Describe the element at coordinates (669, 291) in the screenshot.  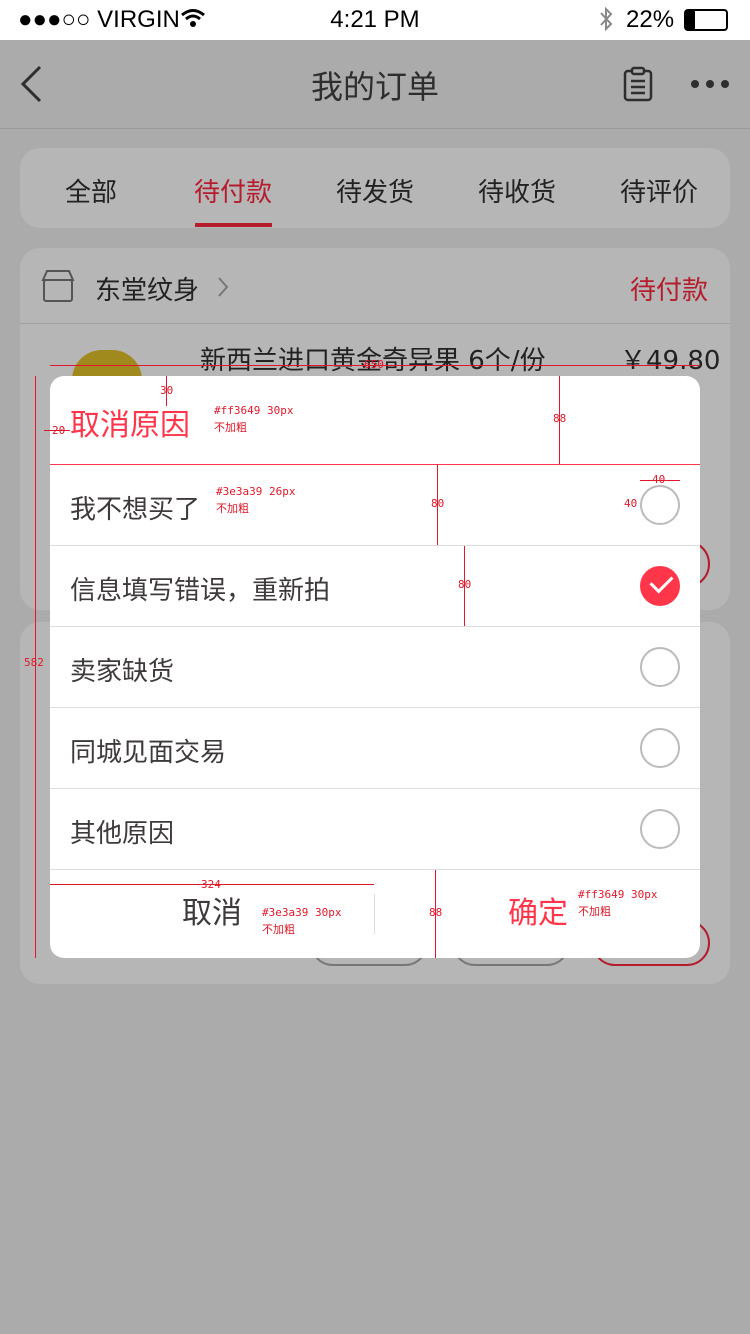
I see `order-status: 待付款` at that location.